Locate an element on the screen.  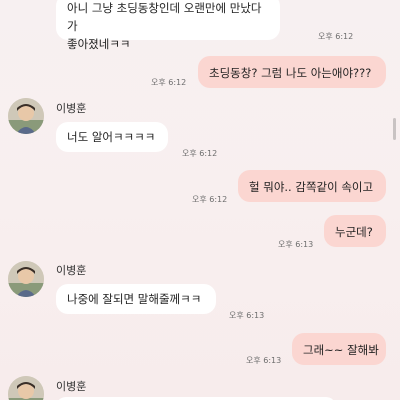
message-bubble-outgoing: 누군데? is located at coordinates (355, 231).